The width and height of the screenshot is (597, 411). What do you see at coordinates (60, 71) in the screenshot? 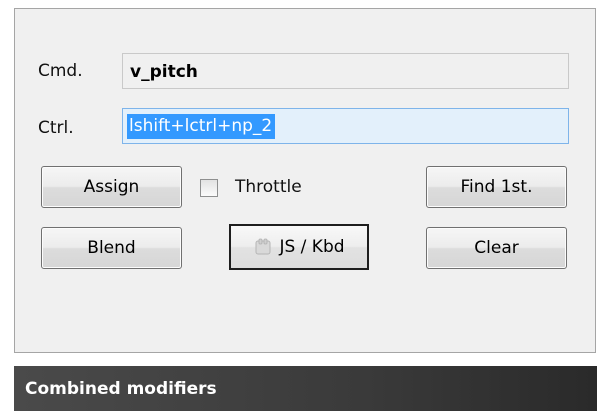
I see `cmd-label: Cmd.` at bounding box center [60, 71].